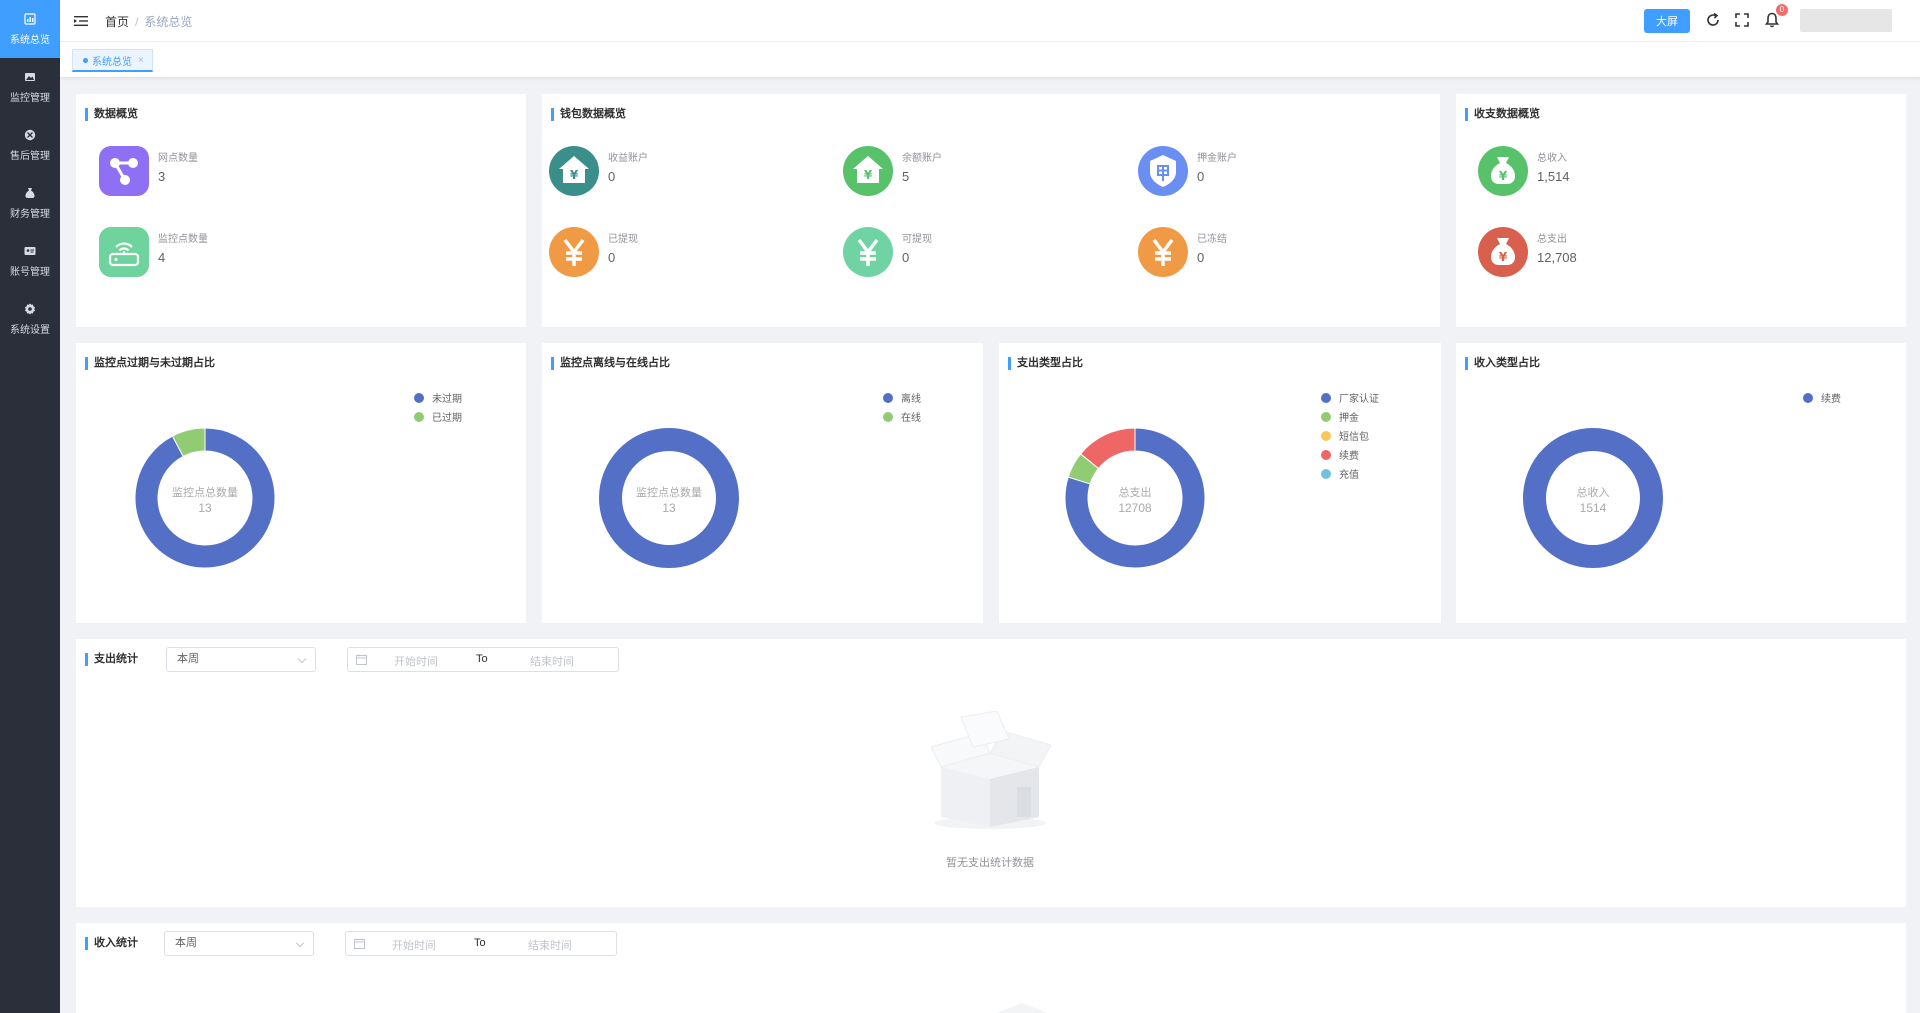  Describe the element at coordinates (30, 309) in the screenshot. I see `gear-icon` at that location.